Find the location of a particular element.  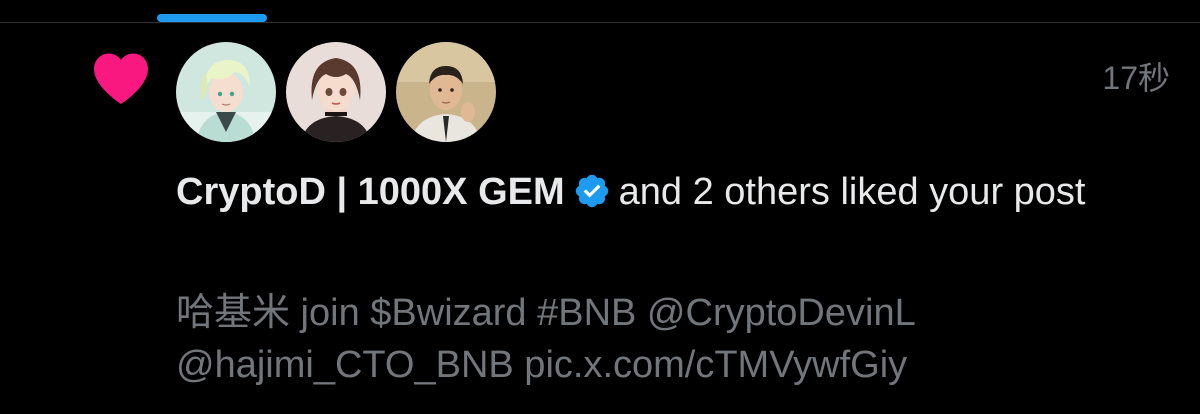

avatar-man-icon is located at coordinates (446, 92).